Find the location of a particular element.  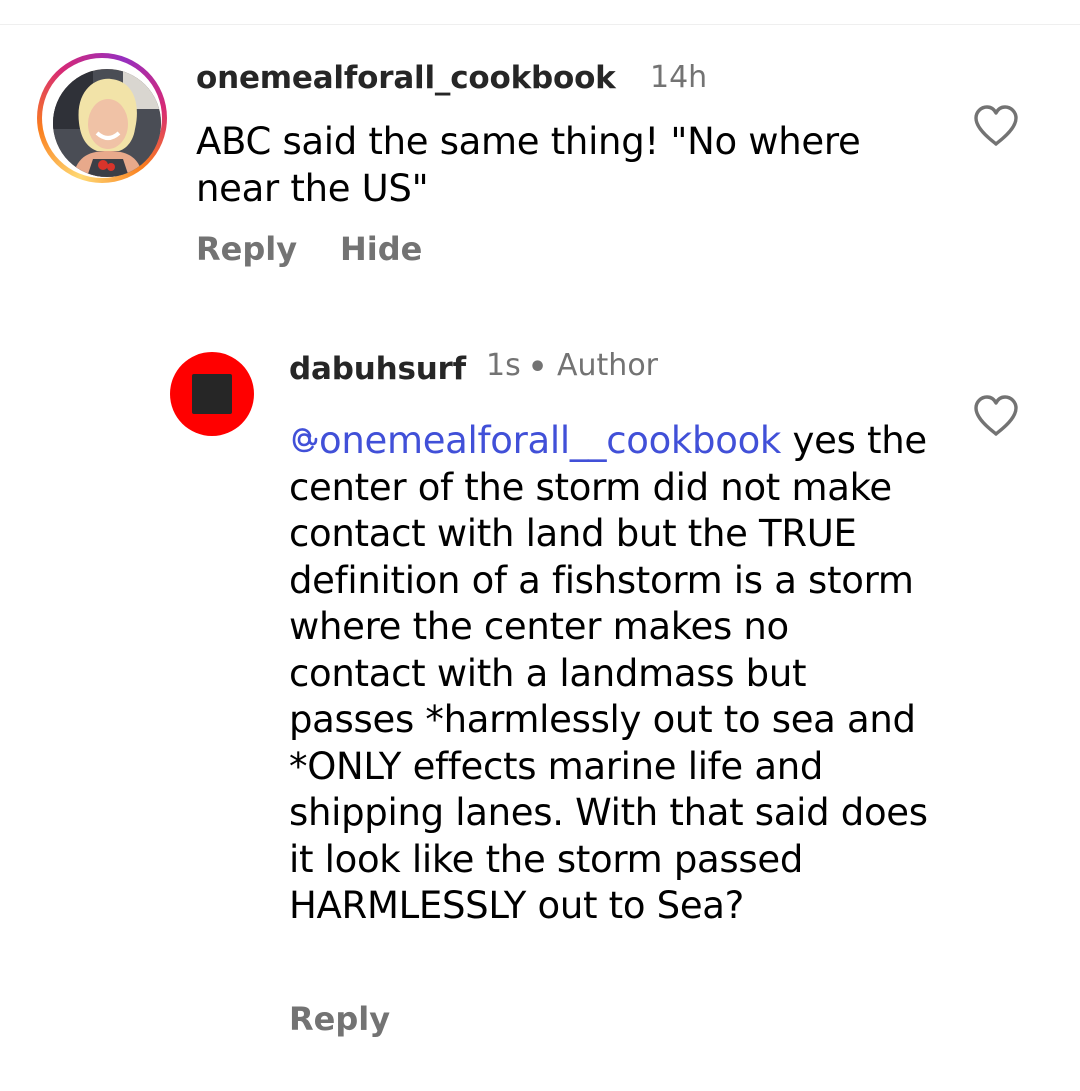

comment-username: dabuhsurf is located at coordinates (377, 369).